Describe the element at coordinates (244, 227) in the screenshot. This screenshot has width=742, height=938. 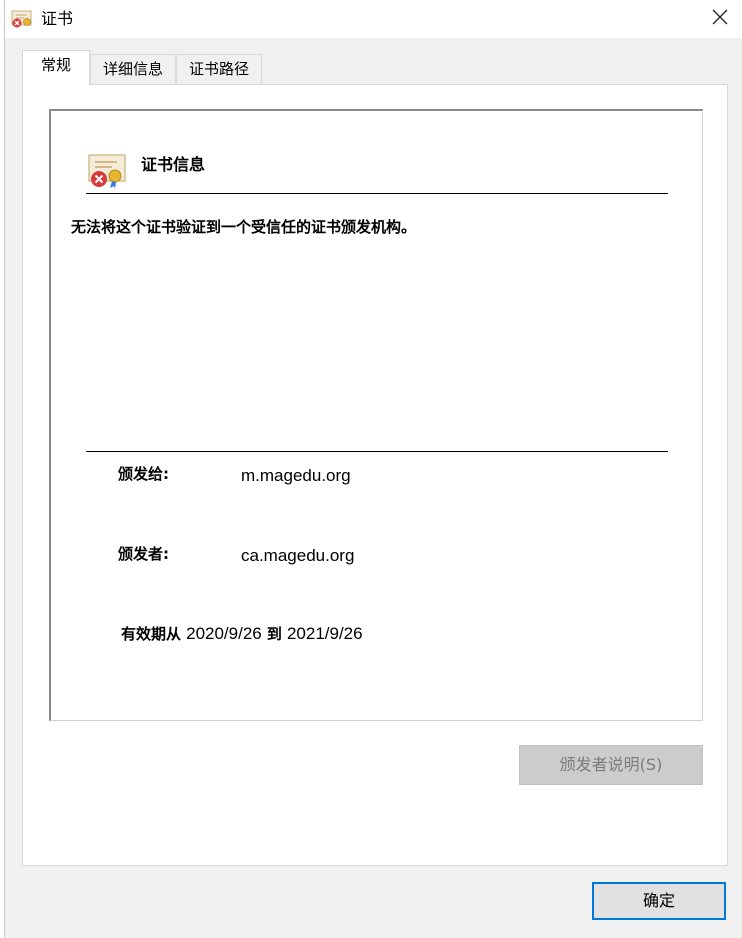
I see `verification-warning: 无法将这个证书验证到一个受信任的证书颁发机构。` at that location.